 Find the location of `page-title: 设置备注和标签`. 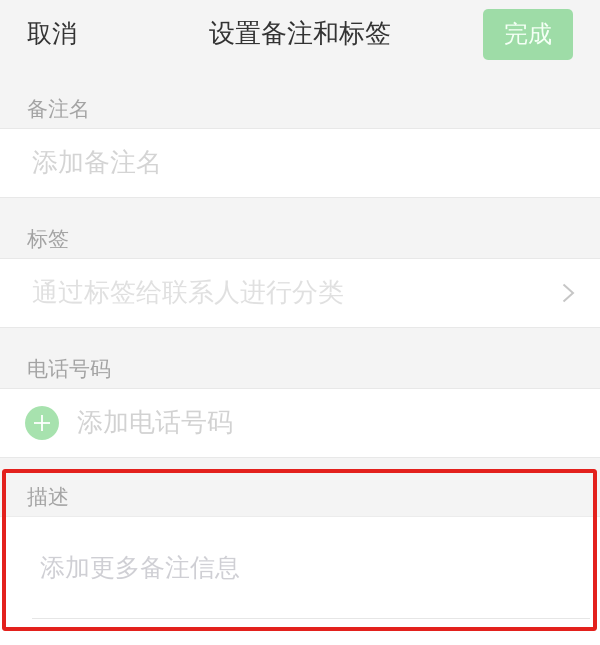

page-title: 设置备注和标签 is located at coordinates (300, 34).